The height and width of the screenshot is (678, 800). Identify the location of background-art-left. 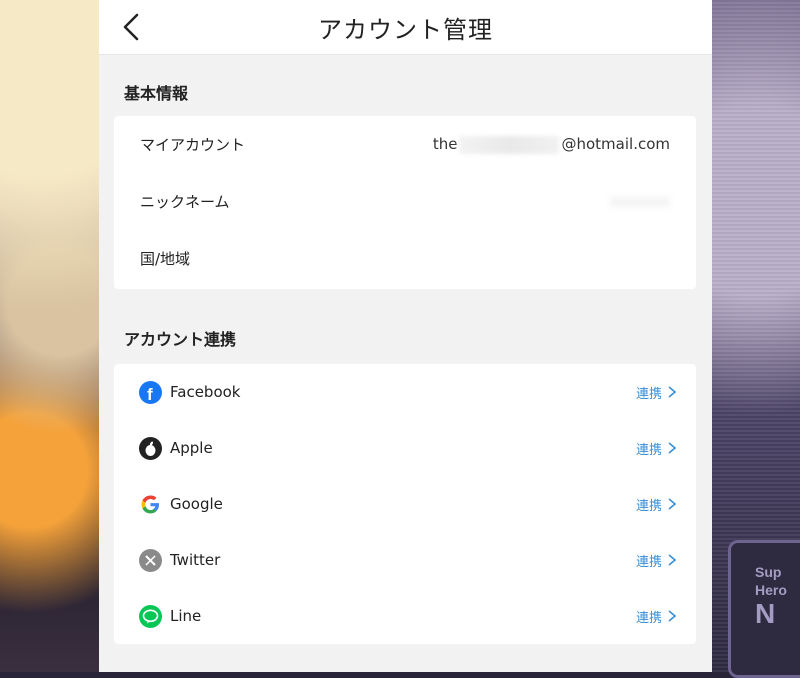
(50, 336).